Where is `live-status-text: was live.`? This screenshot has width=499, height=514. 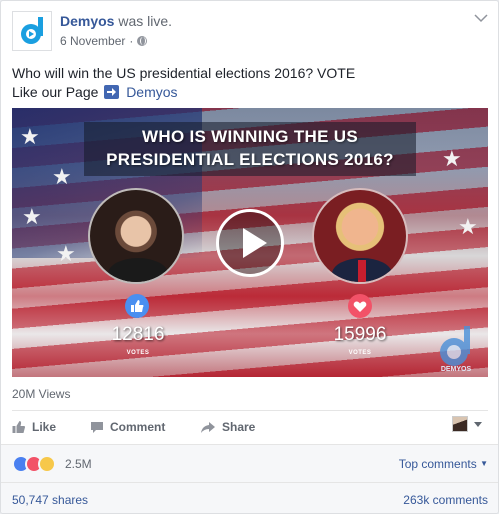 live-status-text: was live. is located at coordinates (145, 21).